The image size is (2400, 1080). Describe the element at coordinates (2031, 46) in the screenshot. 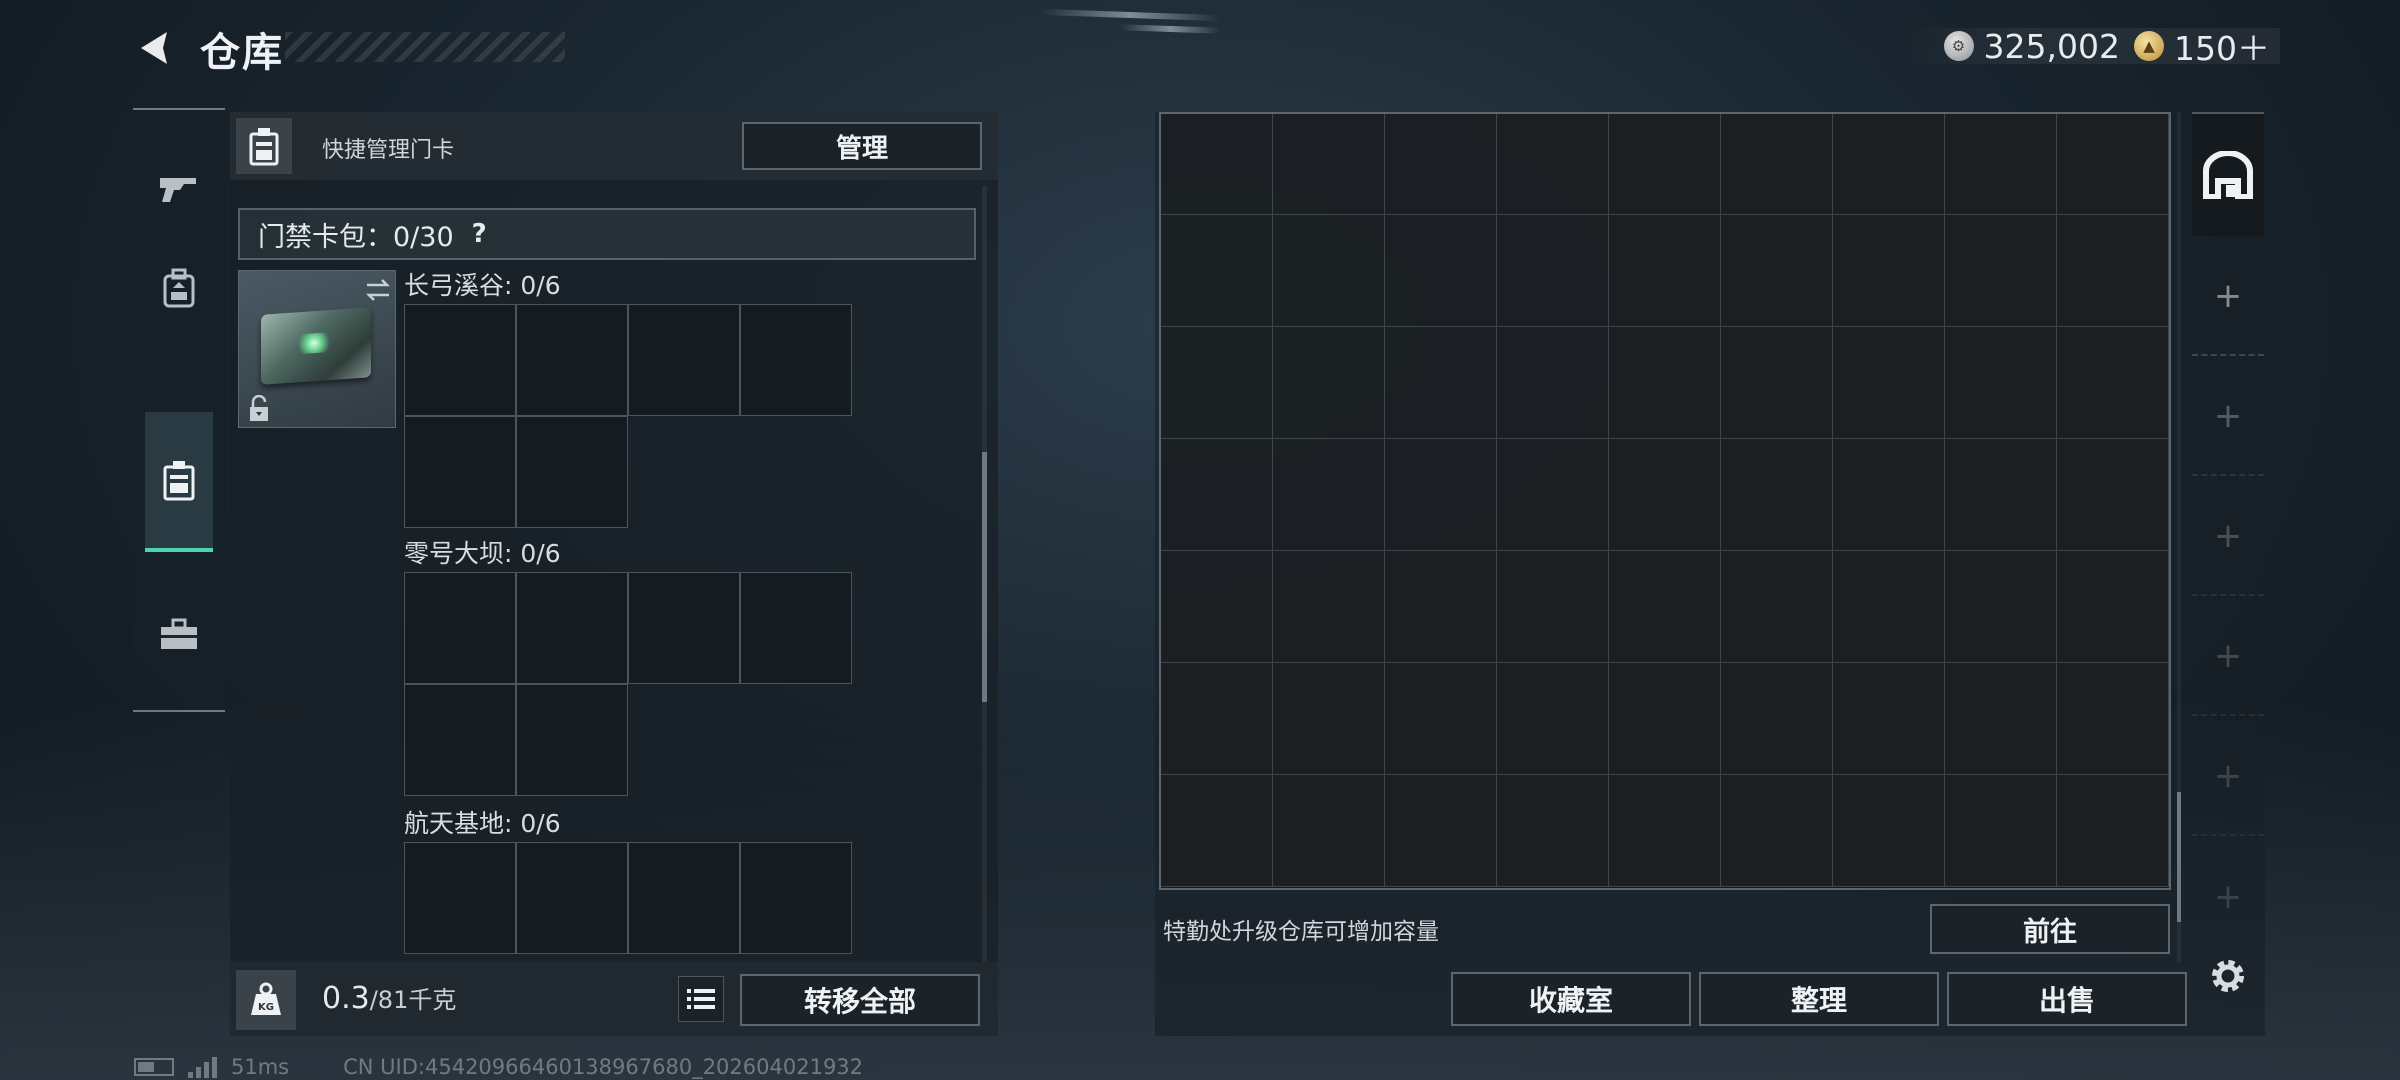

I see `currency-silver: ⚙ 325,002` at that location.